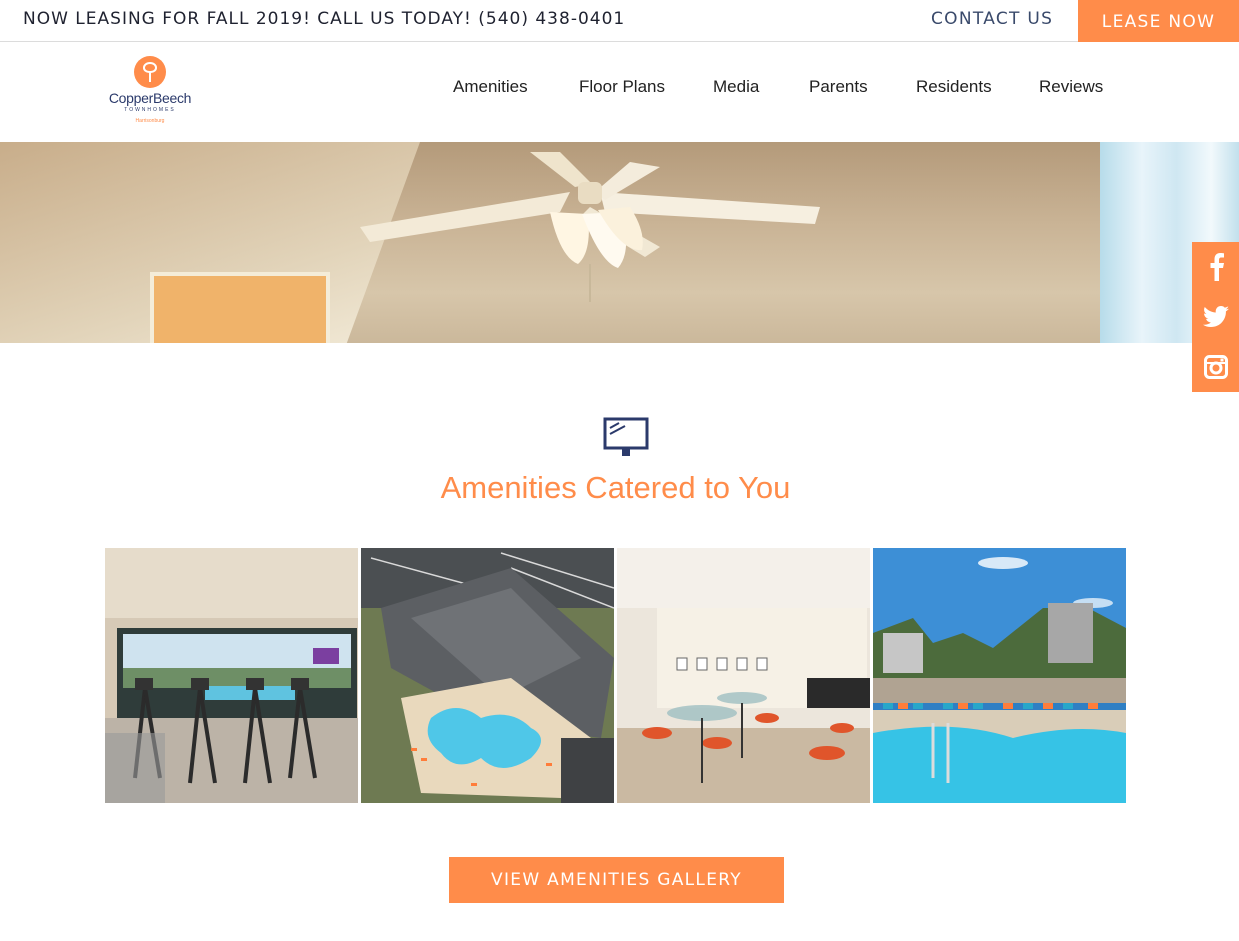  Describe the element at coordinates (150, 121) in the screenshot. I see `logo-city: Harrisonburg` at that location.